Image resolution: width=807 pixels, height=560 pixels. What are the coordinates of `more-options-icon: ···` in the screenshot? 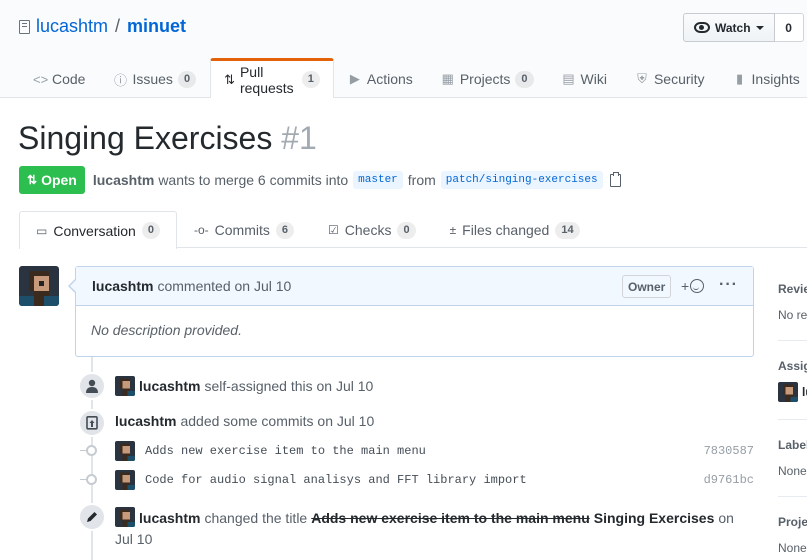 It's located at (728, 285).